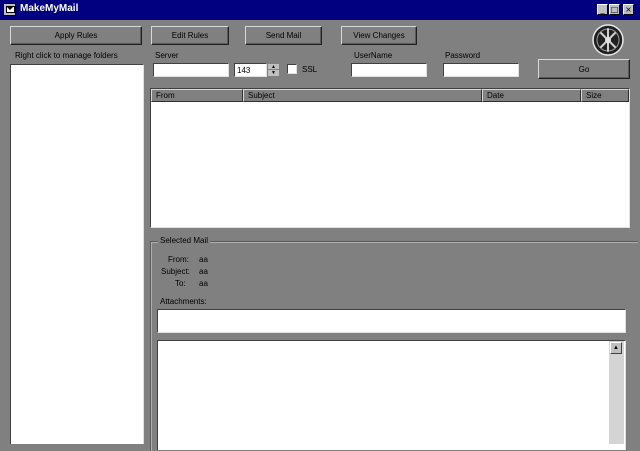  Describe the element at coordinates (608, 40) in the screenshot. I see `wheel-logo-icon` at that location.